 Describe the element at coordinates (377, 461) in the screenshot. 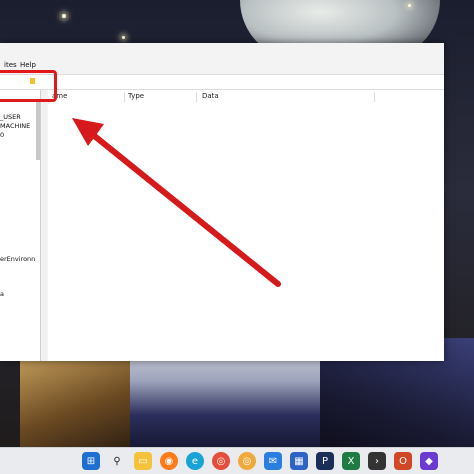

I see `terminal-icon: ›` at that location.